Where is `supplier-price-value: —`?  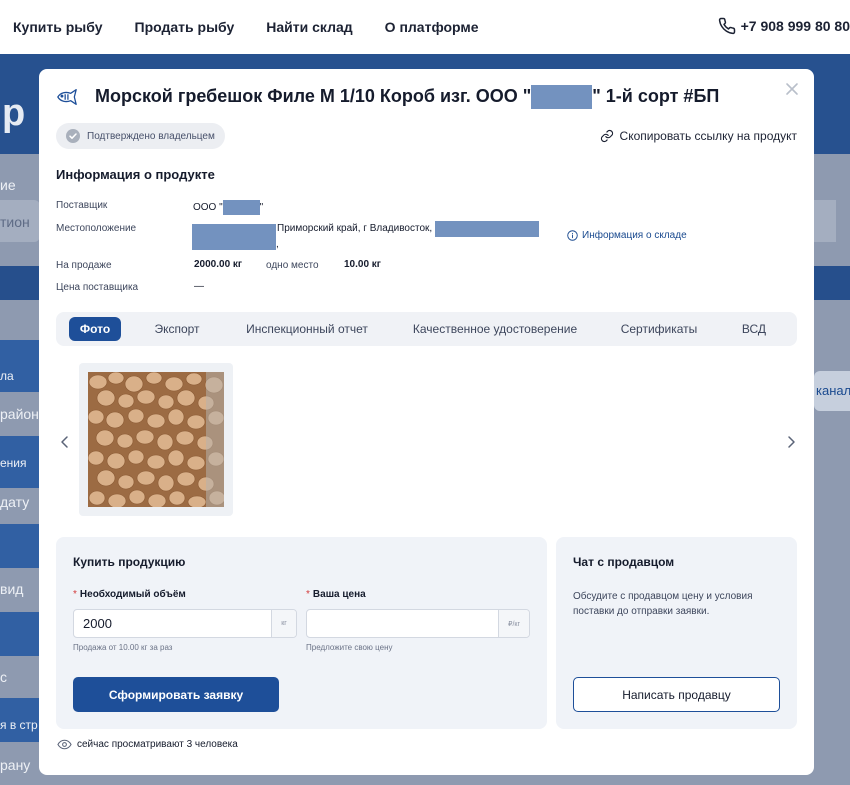
supplier-price-value: — is located at coordinates (199, 286).